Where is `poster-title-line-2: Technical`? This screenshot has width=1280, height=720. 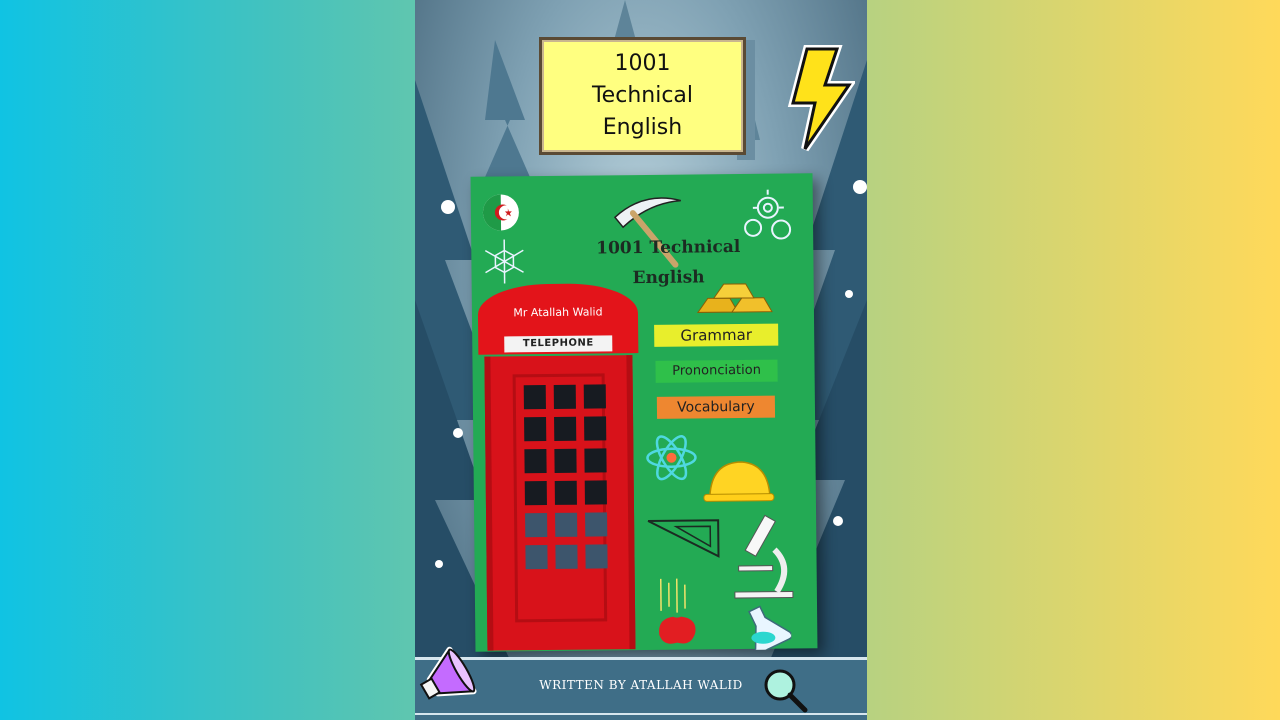 poster-title-line-2: Technical is located at coordinates (642, 95).